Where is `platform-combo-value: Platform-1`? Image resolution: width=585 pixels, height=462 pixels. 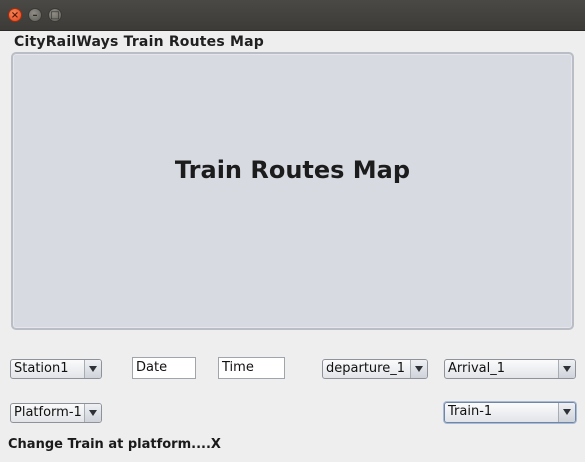
platform-combo-value: Platform-1 is located at coordinates (48, 412).